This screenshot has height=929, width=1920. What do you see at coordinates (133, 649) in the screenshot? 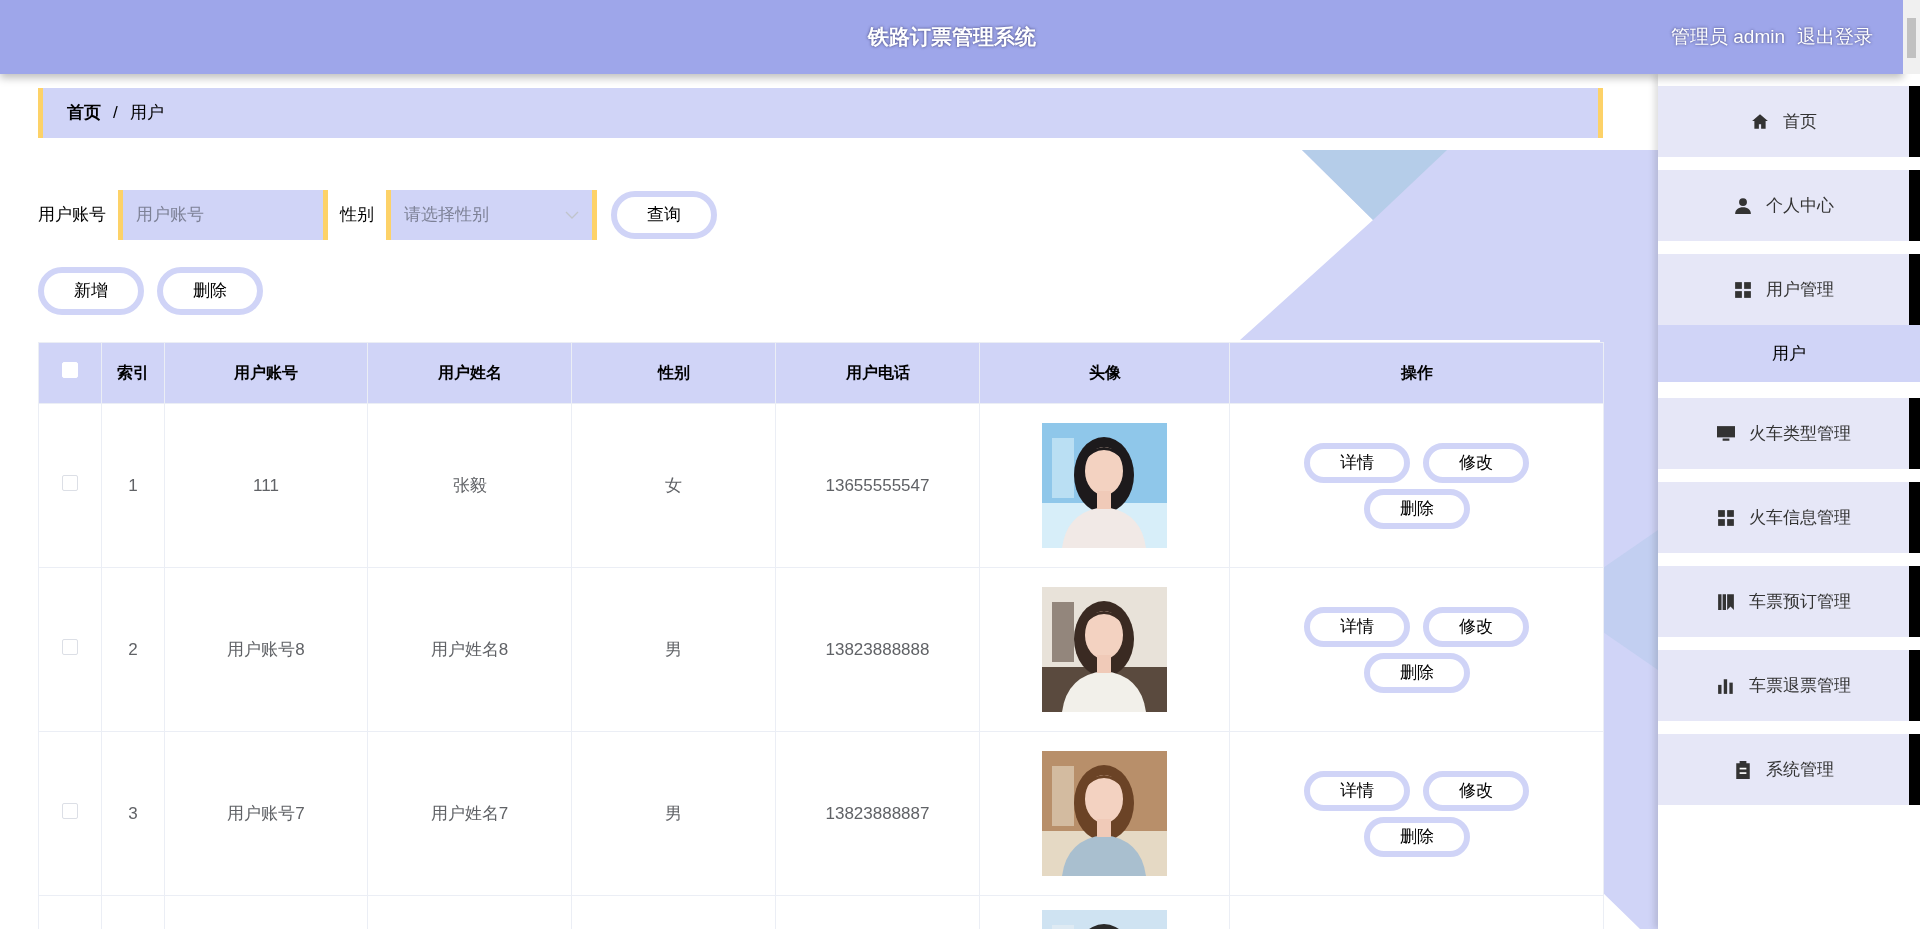
I see `table-cell: 2` at bounding box center [133, 649].